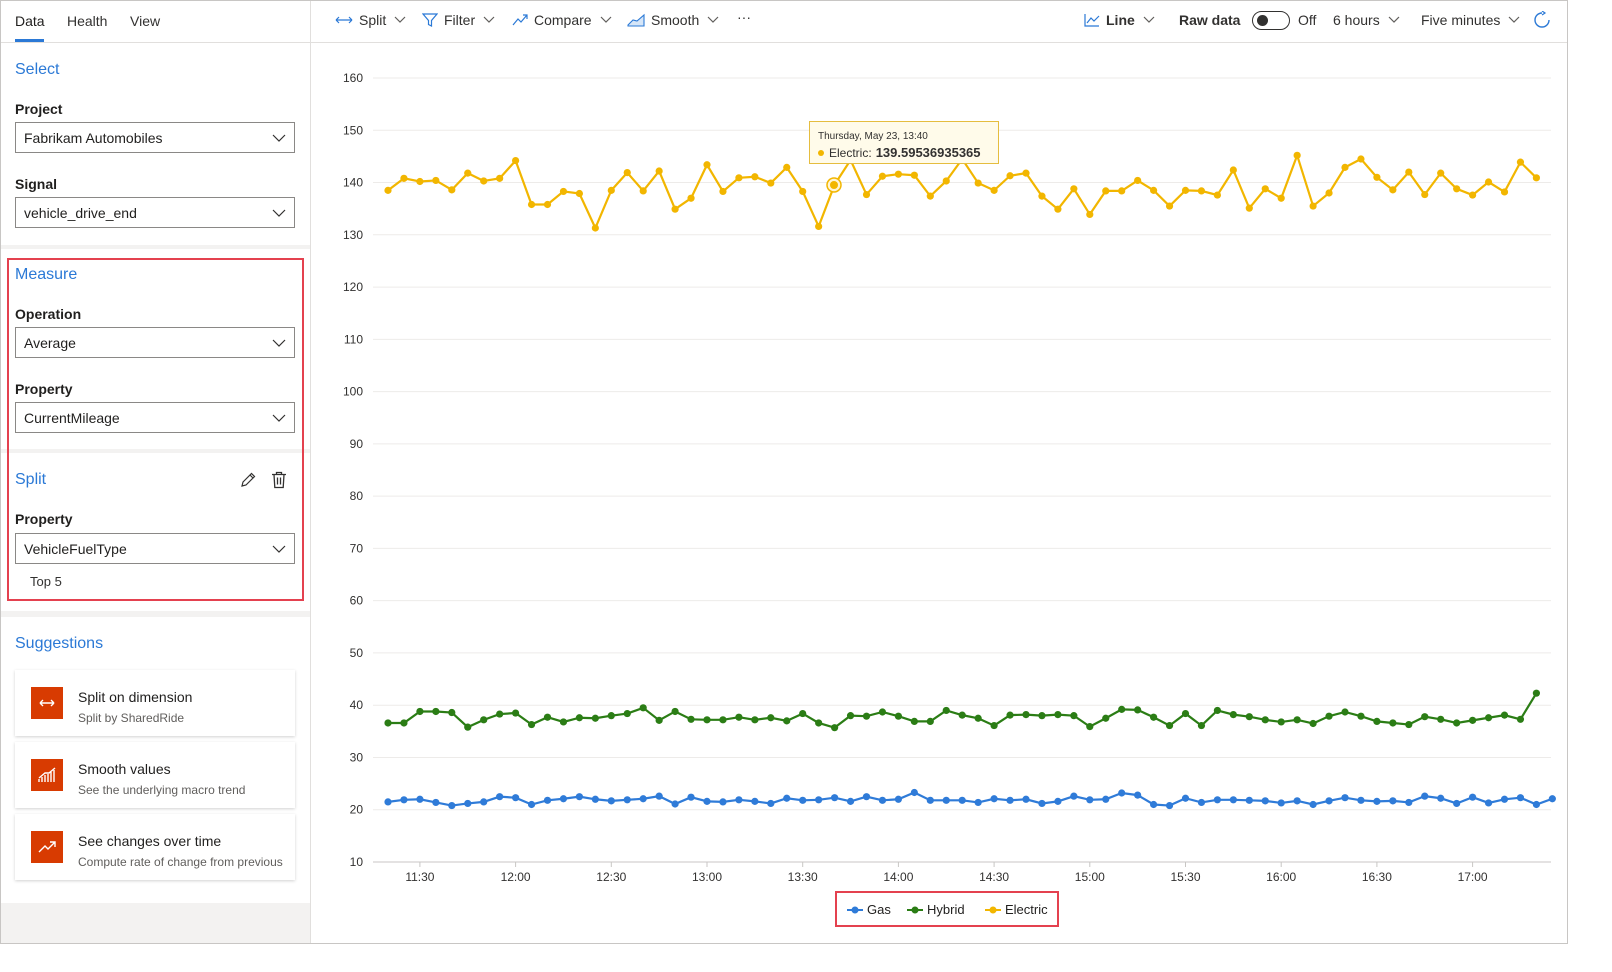 The height and width of the screenshot is (972, 1612). What do you see at coordinates (1016, 909) in the screenshot?
I see `legend-item-electric: Electric` at bounding box center [1016, 909].